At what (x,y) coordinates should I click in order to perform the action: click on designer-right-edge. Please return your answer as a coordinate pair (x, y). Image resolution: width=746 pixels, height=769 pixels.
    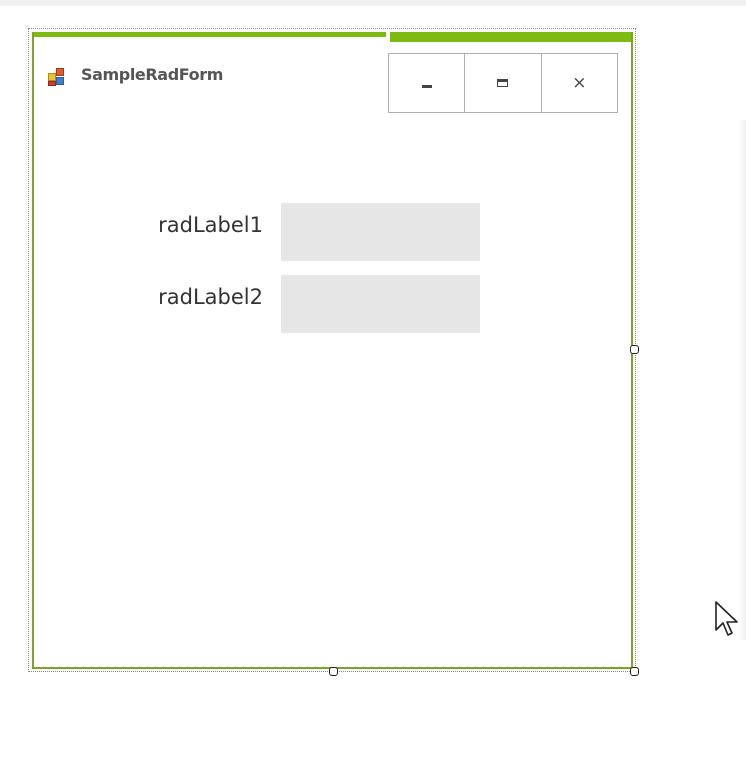
    Looking at the image, I should click on (742, 380).